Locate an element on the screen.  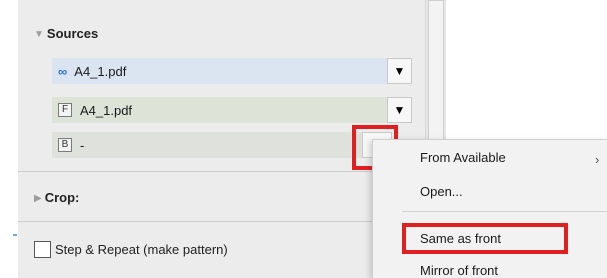
source-row-link: ∞ A4_1.pdf ▼ is located at coordinates (232, 71).